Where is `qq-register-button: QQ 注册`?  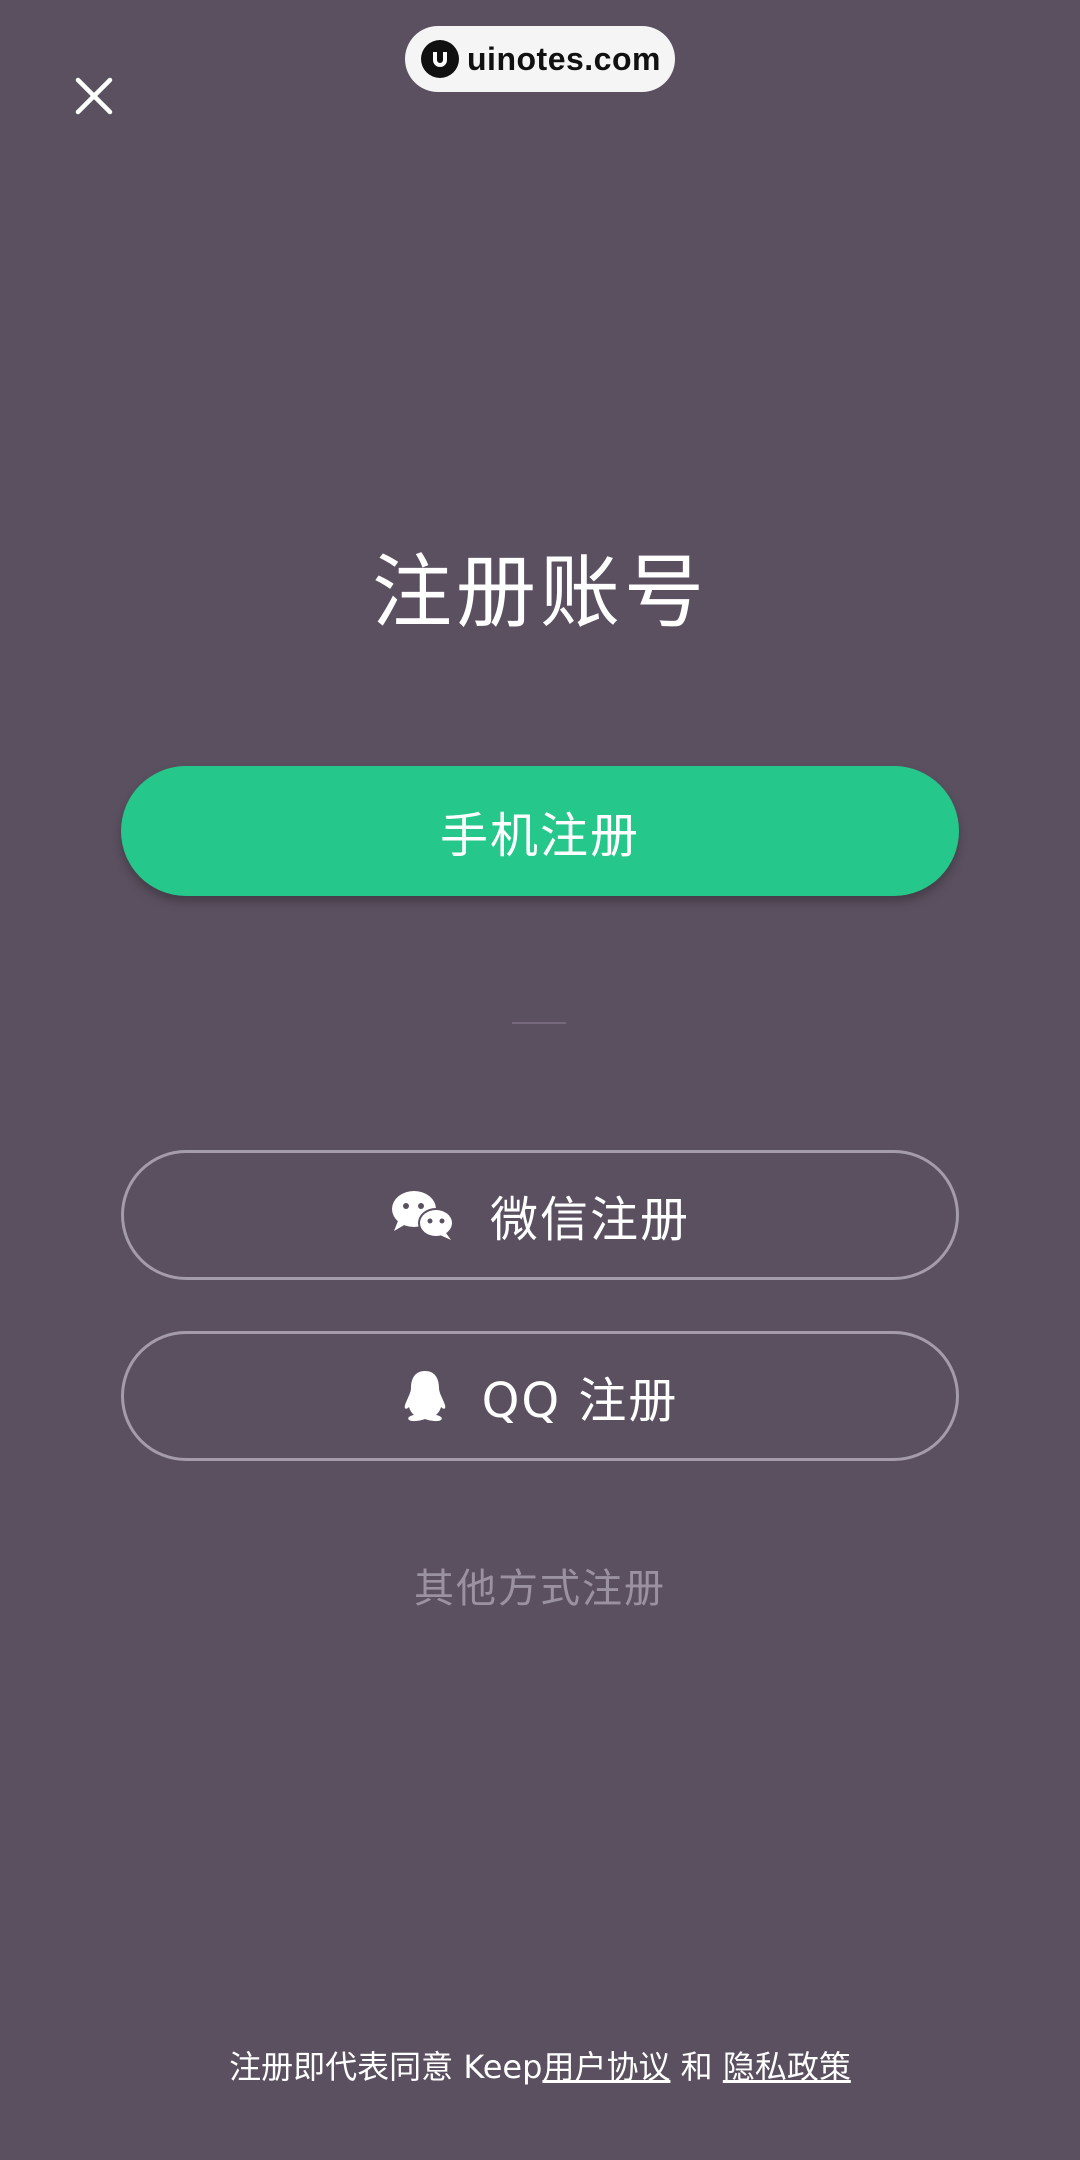 qq-register-button: QQ 注册 is located at coordinates (540, 1396).